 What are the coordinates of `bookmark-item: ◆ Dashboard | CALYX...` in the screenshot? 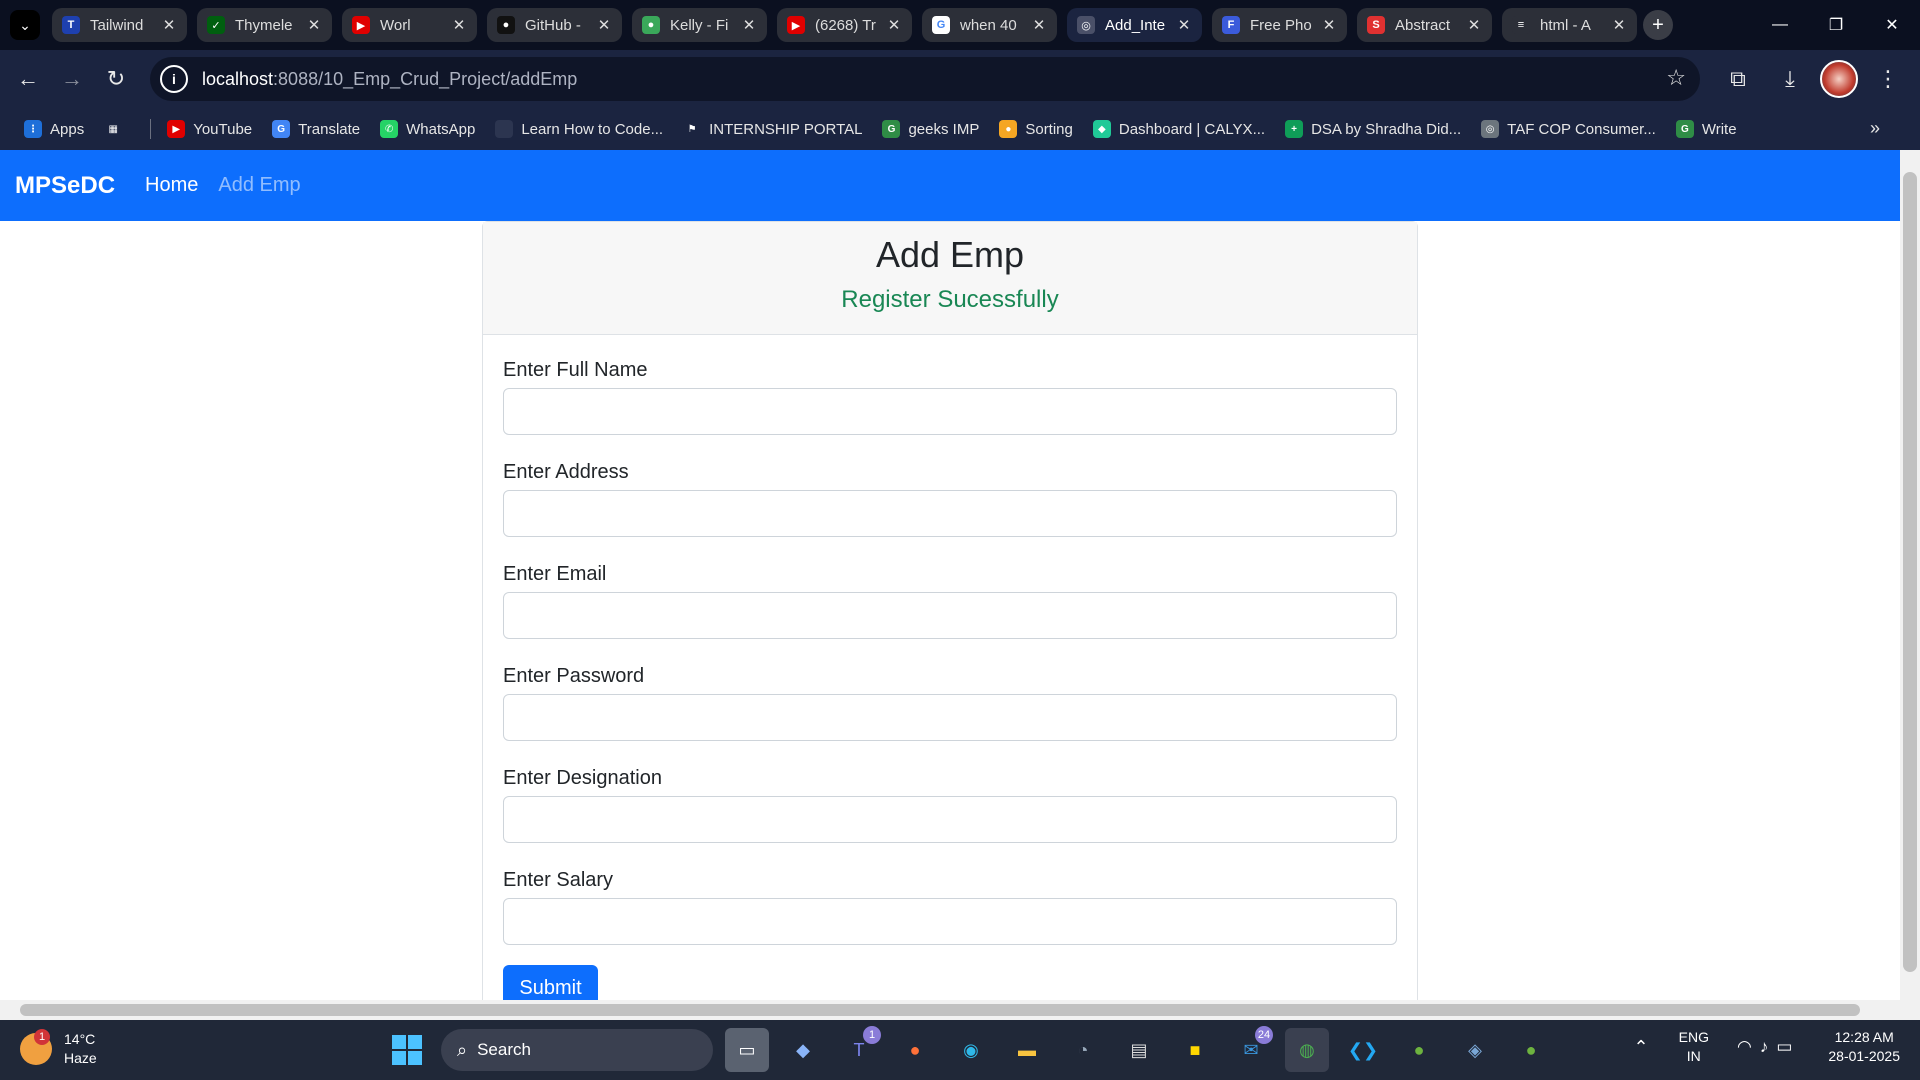 It's located at (1178, 129).